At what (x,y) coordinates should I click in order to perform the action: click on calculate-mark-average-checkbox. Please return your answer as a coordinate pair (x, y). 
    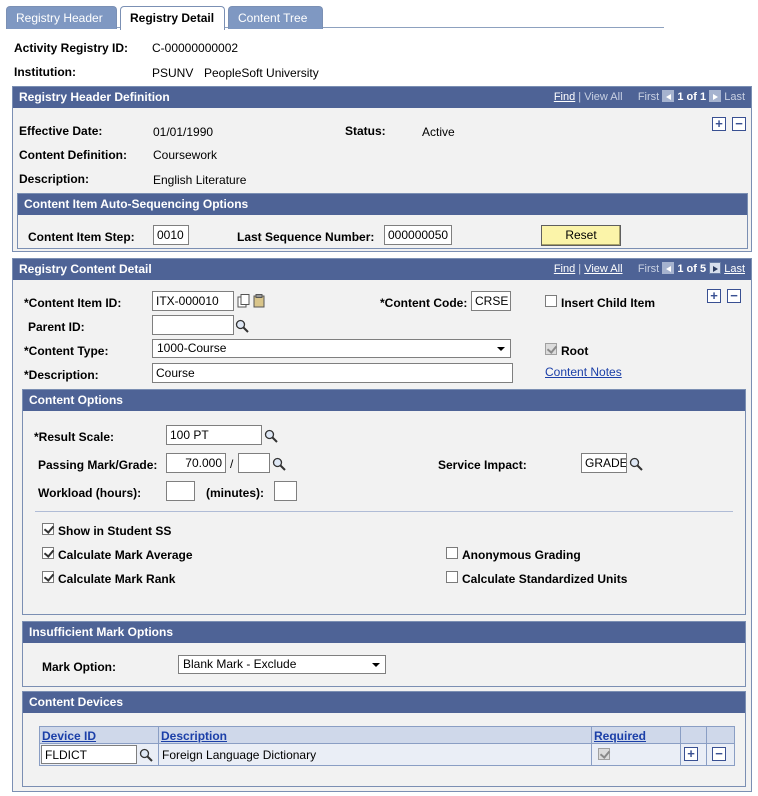
    Looking at the image, I should click on (48, 553).